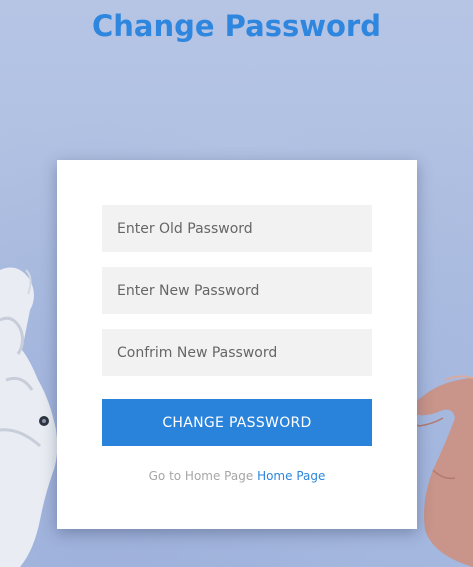 Image resolution: width=473 pixels, height=567 pixels. Describe the element at coordinates (236, 26) in the screenshot. I see `page-title: Change Password` at that location.